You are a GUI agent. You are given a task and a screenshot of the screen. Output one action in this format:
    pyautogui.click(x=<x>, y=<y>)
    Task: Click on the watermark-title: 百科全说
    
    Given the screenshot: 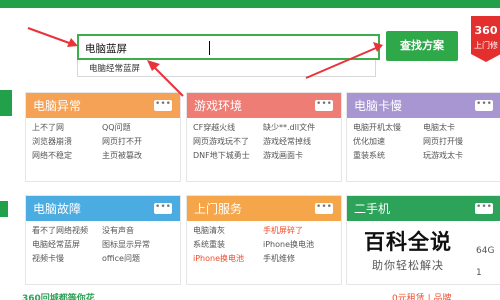 What is the action you would take?
    pyautogui.click(x=408, y=242)
    